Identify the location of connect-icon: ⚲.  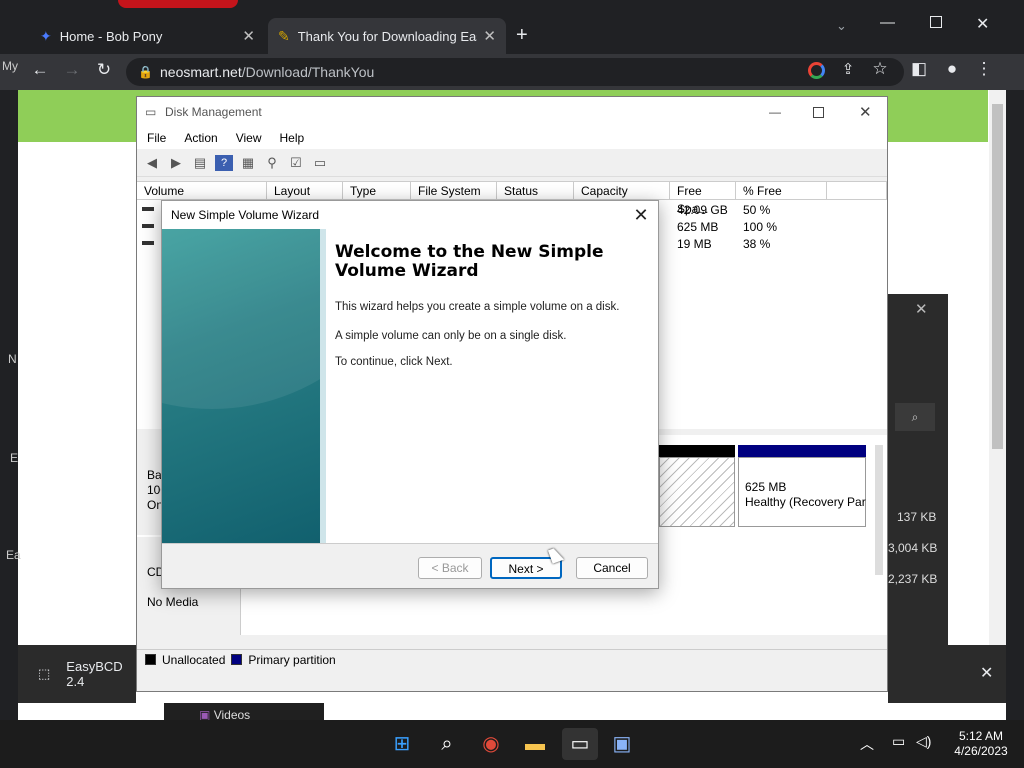
(272, 163).